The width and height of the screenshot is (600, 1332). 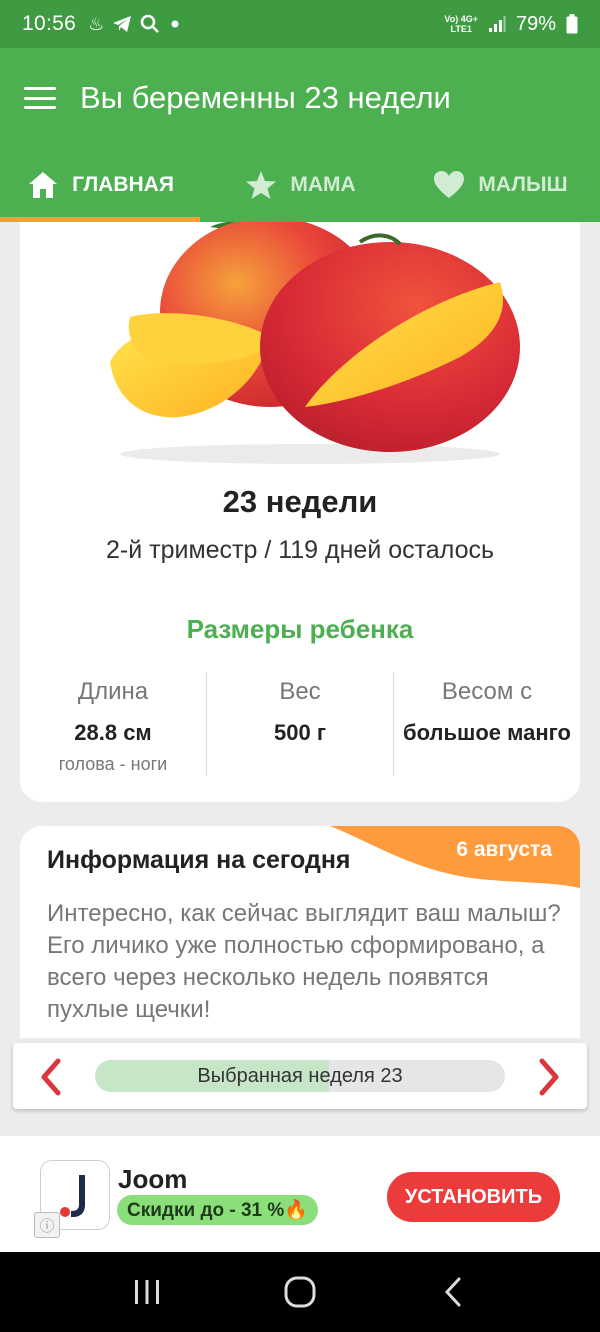 I want to click on menu-icon, so click(x=40, y=98).